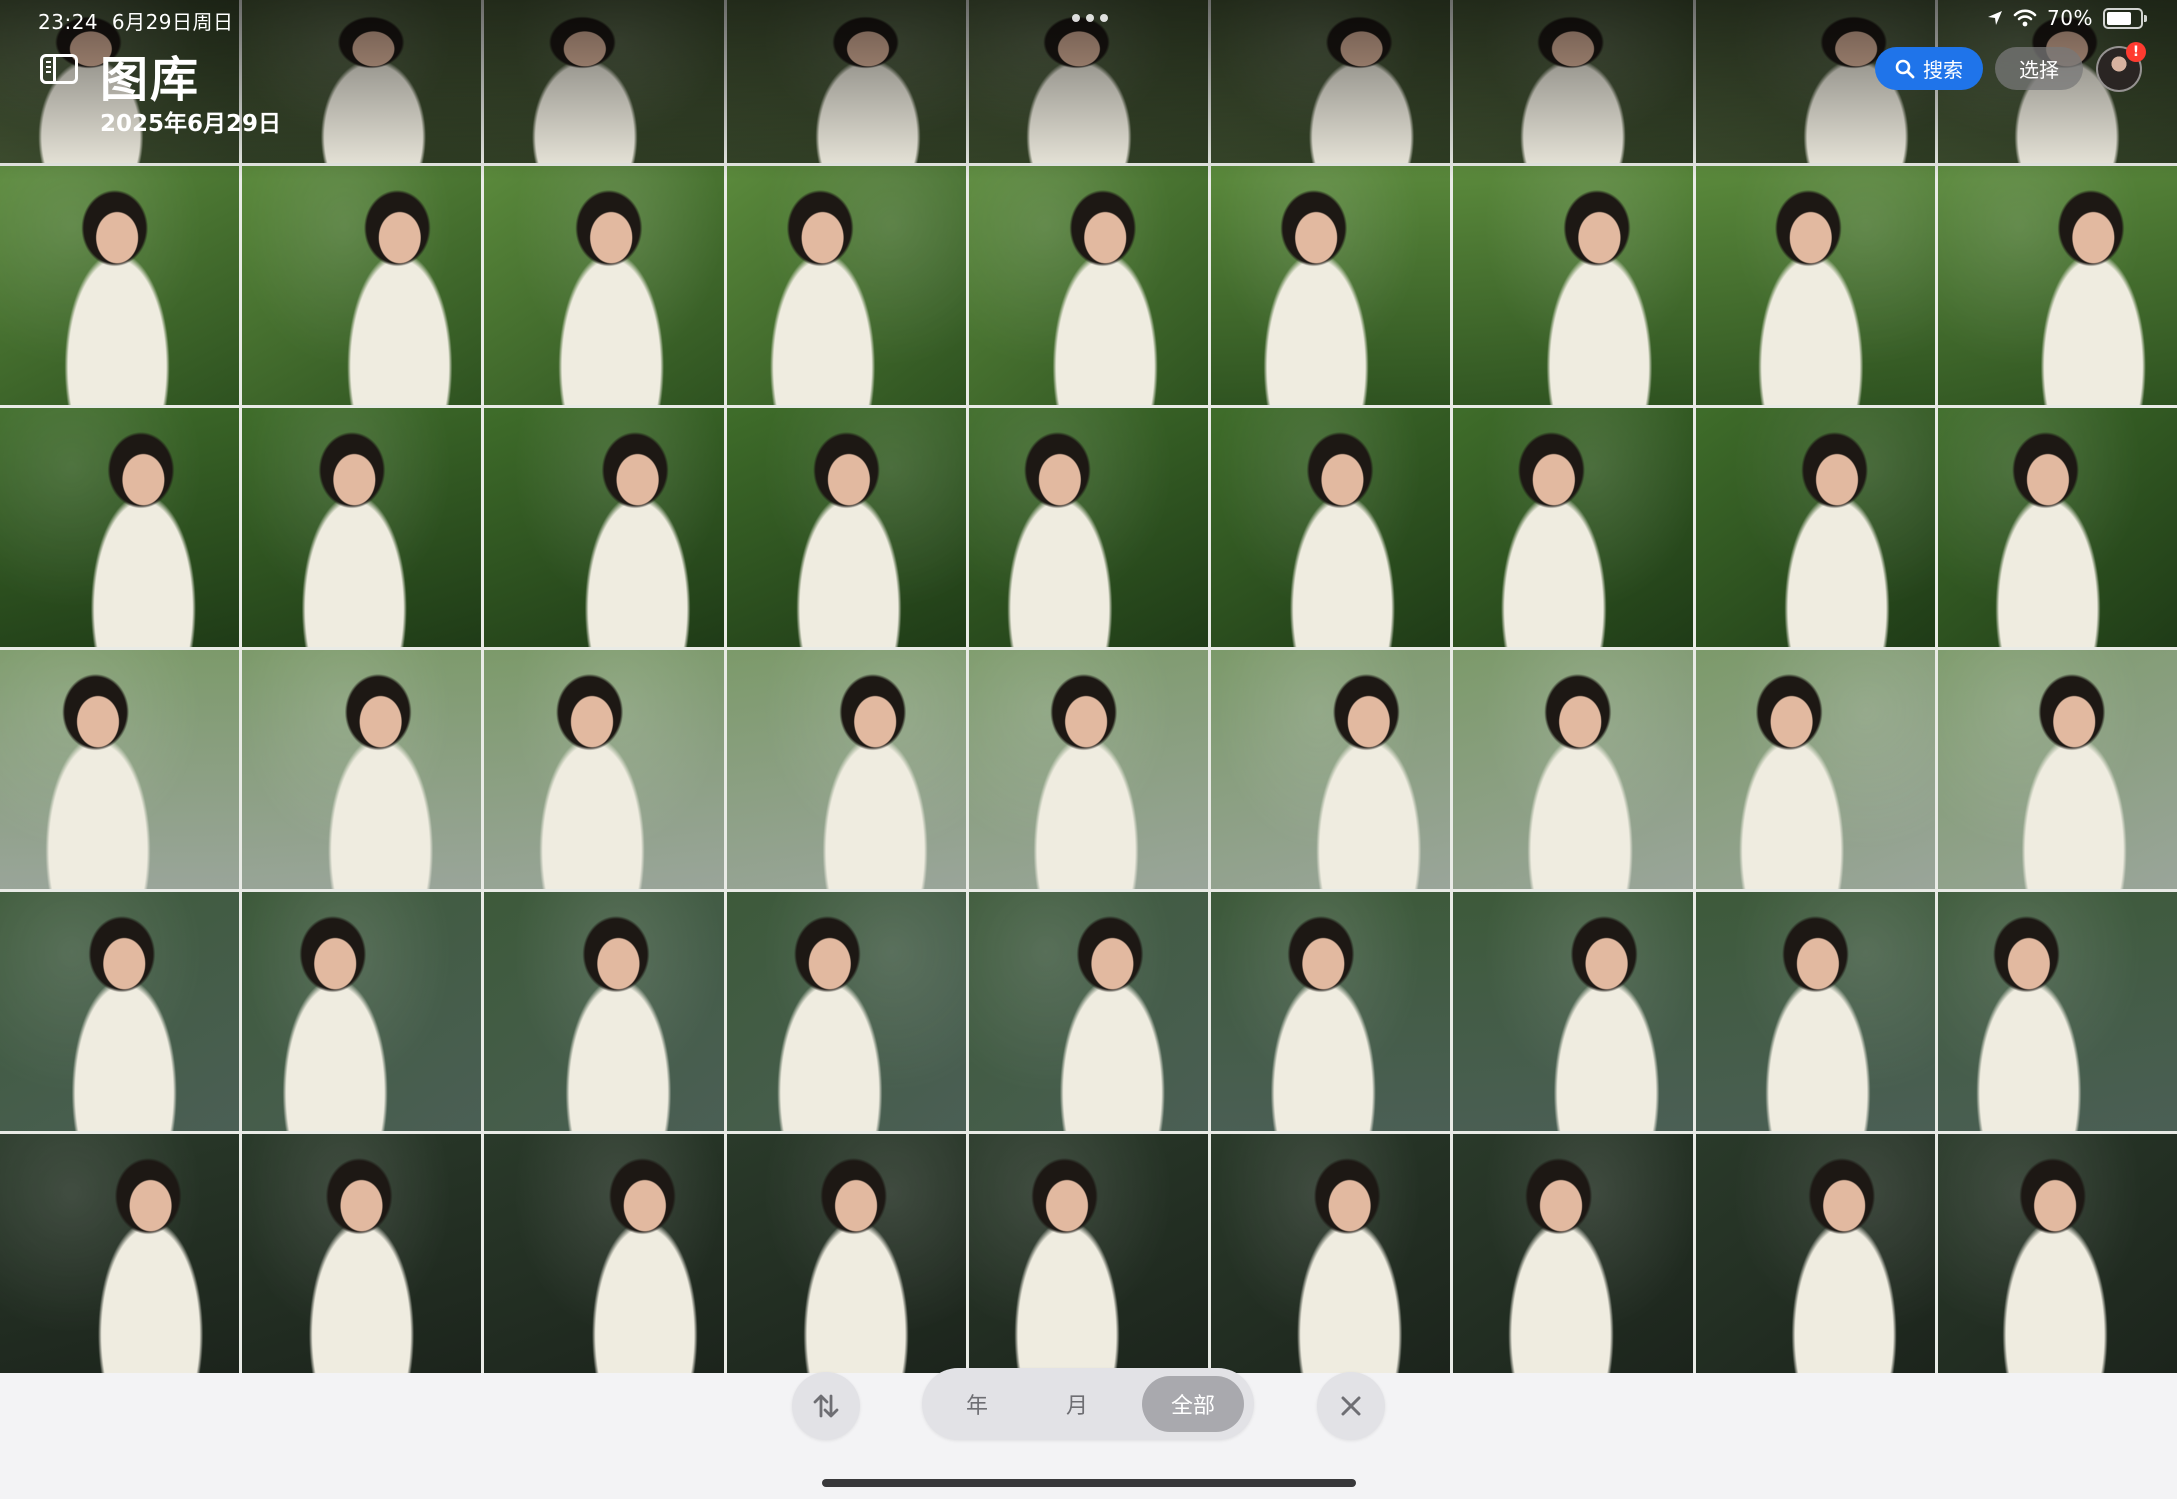 This screenshot has width=2177, height=1499. Describe the element at coordinates (68, 22) in the screenshot. I see `status-clock: 23:24` at that location.